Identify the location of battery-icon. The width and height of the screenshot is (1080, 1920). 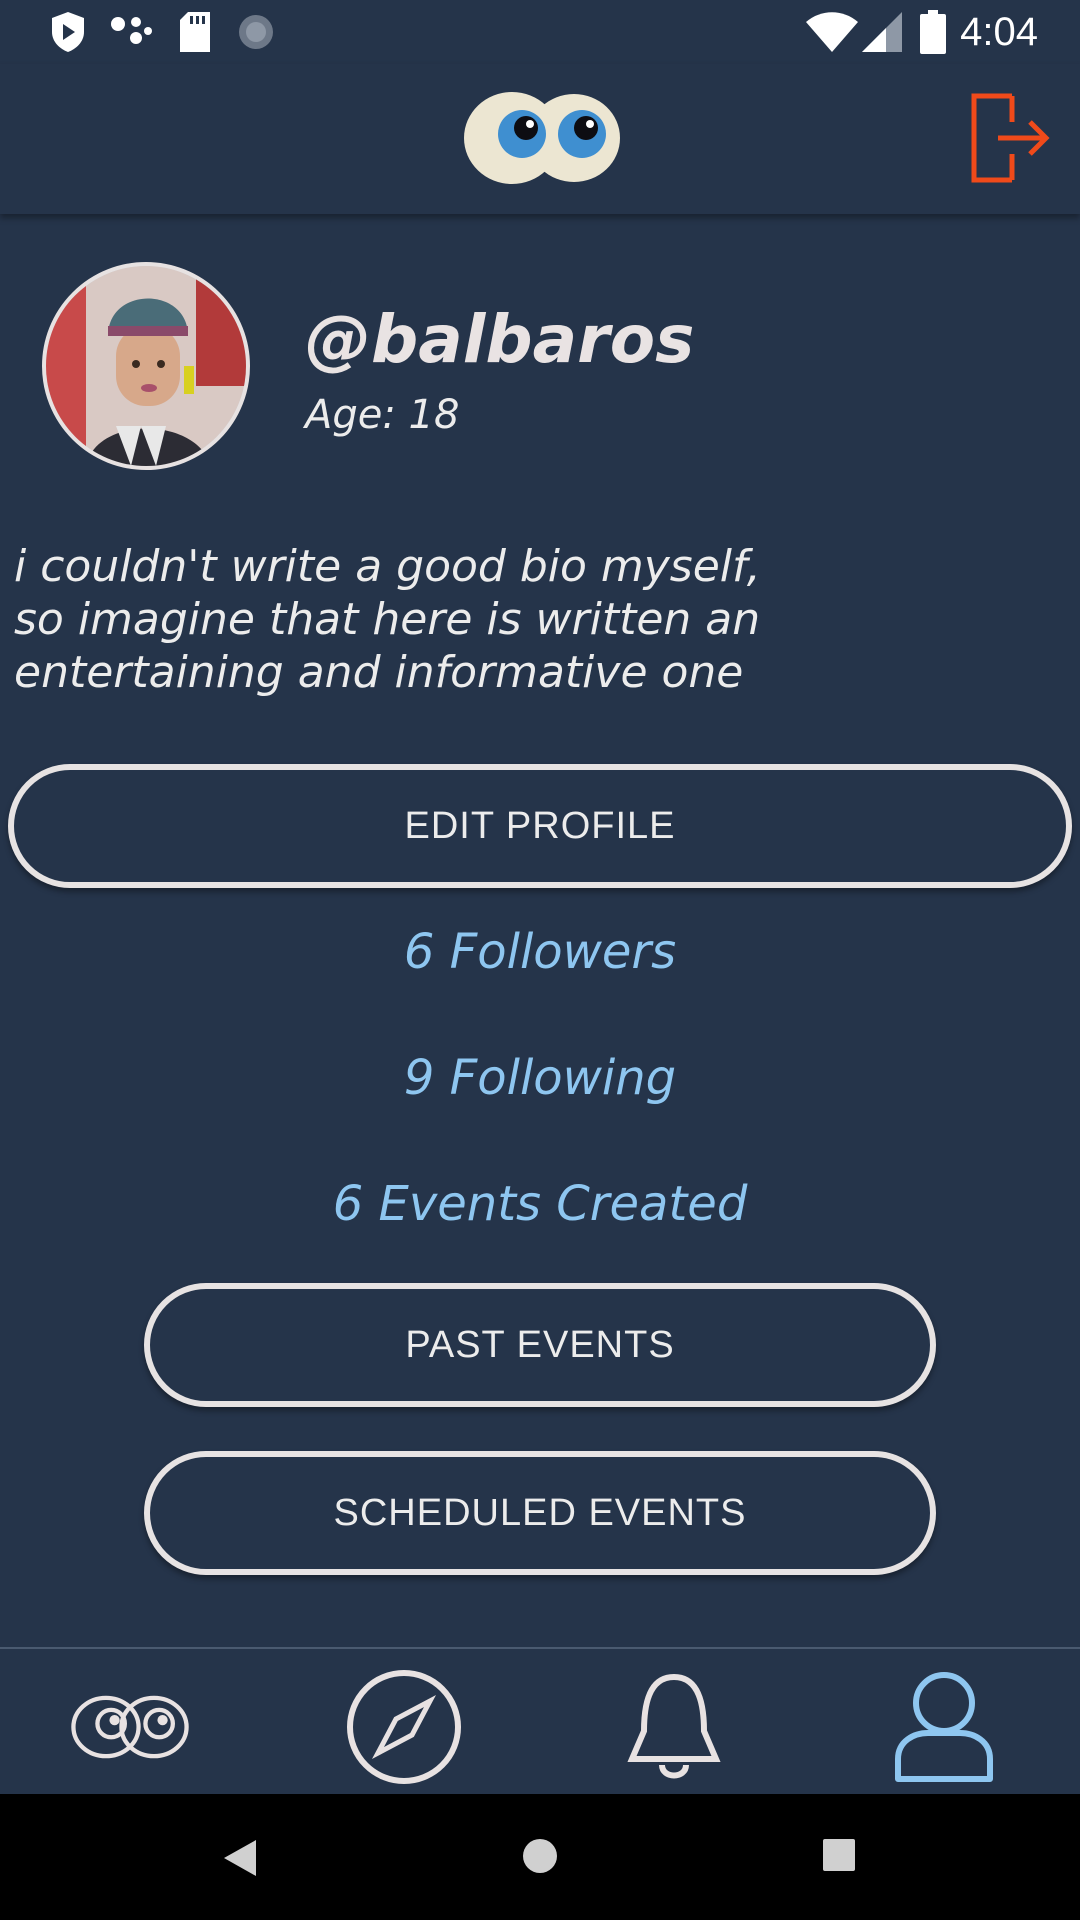
(933, 32).